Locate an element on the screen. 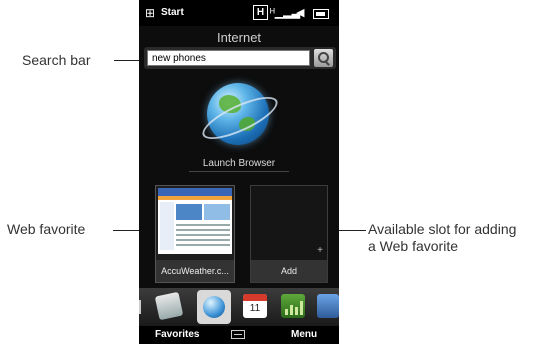 The width and height of the screenshot is (559, 344). start-label: Start is located at coordinates (172, 12).